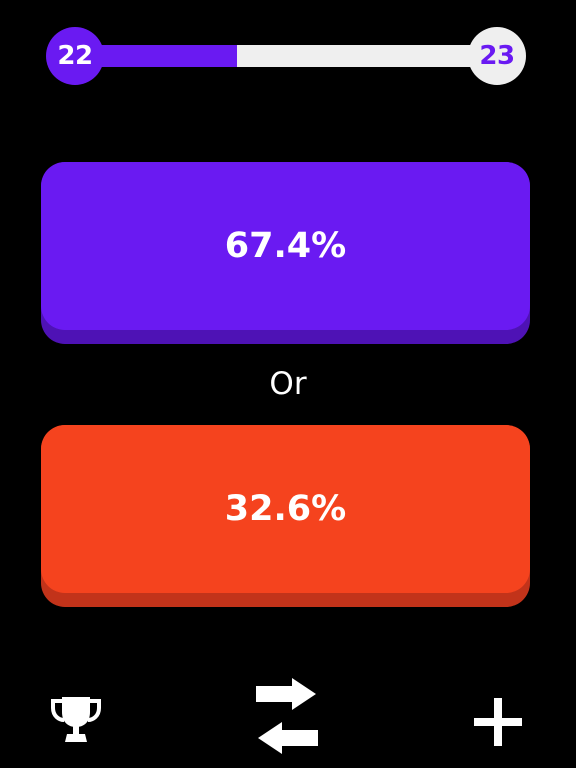  What do you see at coordinates (288, 56) in the screenshot?
I see `level-progress-bar` at bounding box center [288, 56].